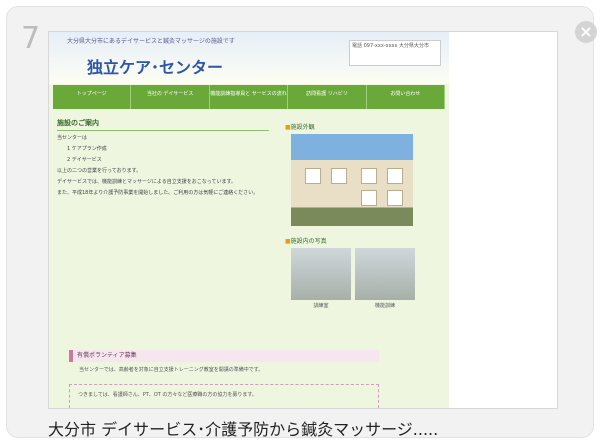 Image resolution: width=600 pixels, height=444 pixels. I want to click on photo-column: 施設外観 施設内の写真 訓練室 機能訓練, so click(364, 215).